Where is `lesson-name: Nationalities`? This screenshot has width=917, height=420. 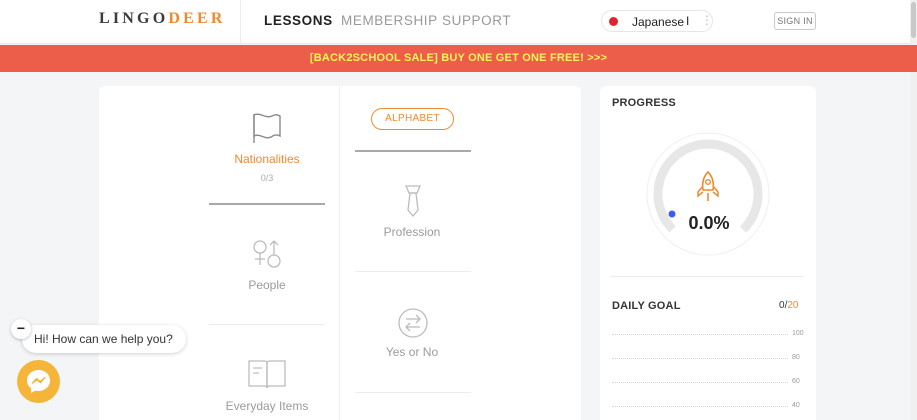
lesson-name: Nationalities is located at coordinates (267, 159).